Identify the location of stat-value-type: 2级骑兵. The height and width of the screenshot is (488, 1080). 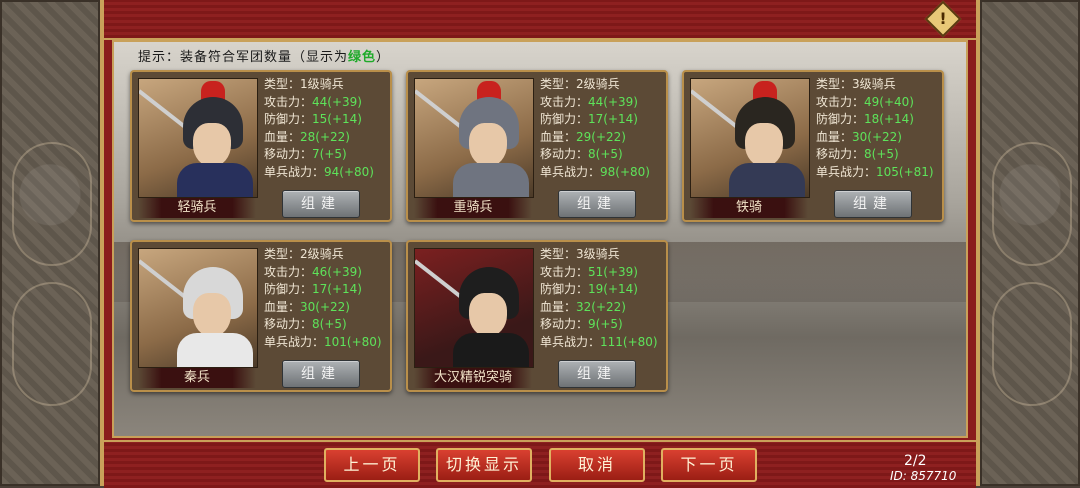
(322, 254).